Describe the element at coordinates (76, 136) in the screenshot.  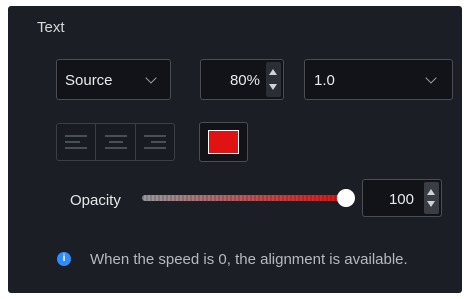
I see `align-left-icon` at that location.